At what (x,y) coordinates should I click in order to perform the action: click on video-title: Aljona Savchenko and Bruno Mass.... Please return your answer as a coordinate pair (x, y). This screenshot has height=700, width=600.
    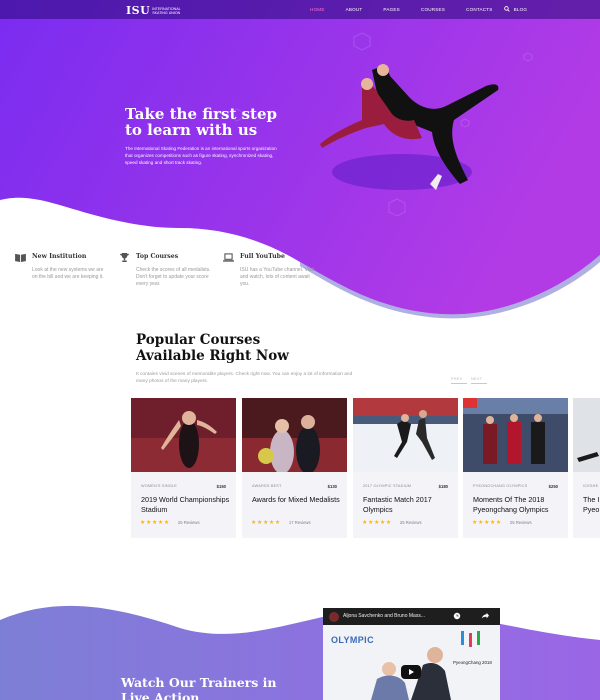
    Looking at the image, I should click on (384, 616).